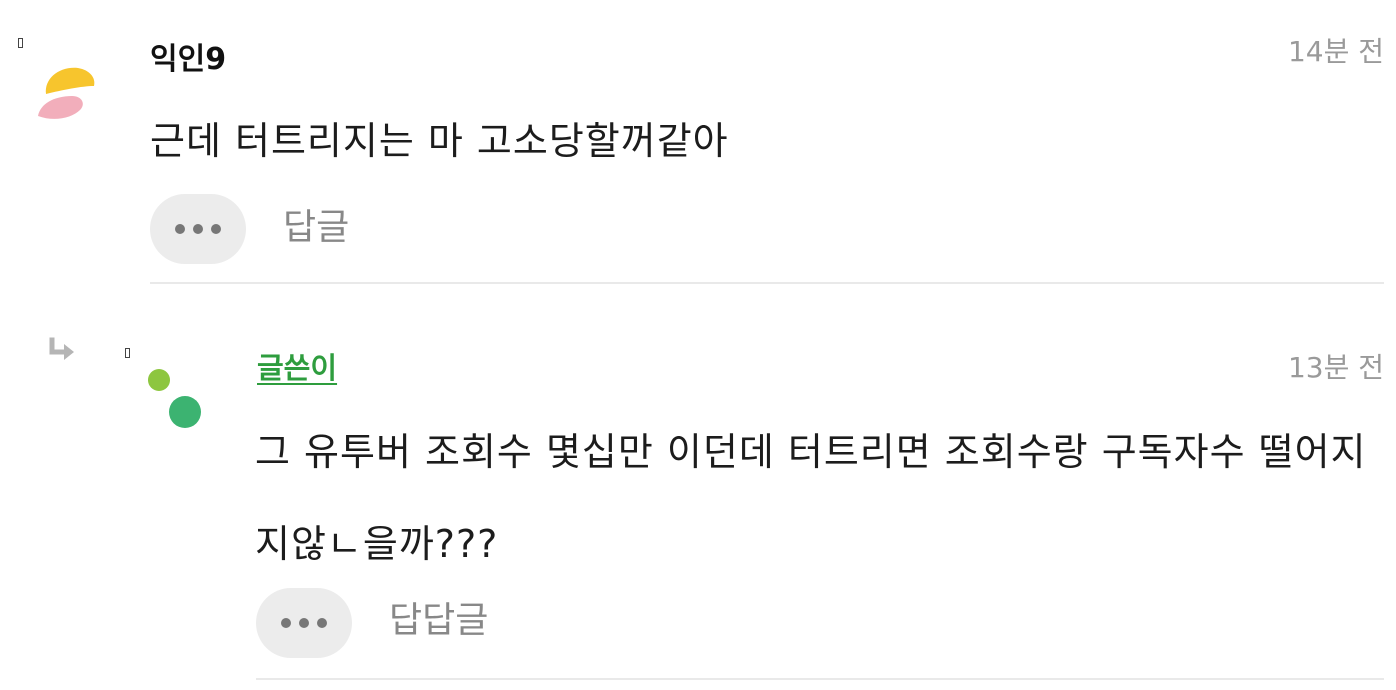 This screenshot has height=690, width=1396. What do you see at coordinates (438, 621) in the screenshot?
I see `reply-button: 답답글` at bounding box center [438, 621].